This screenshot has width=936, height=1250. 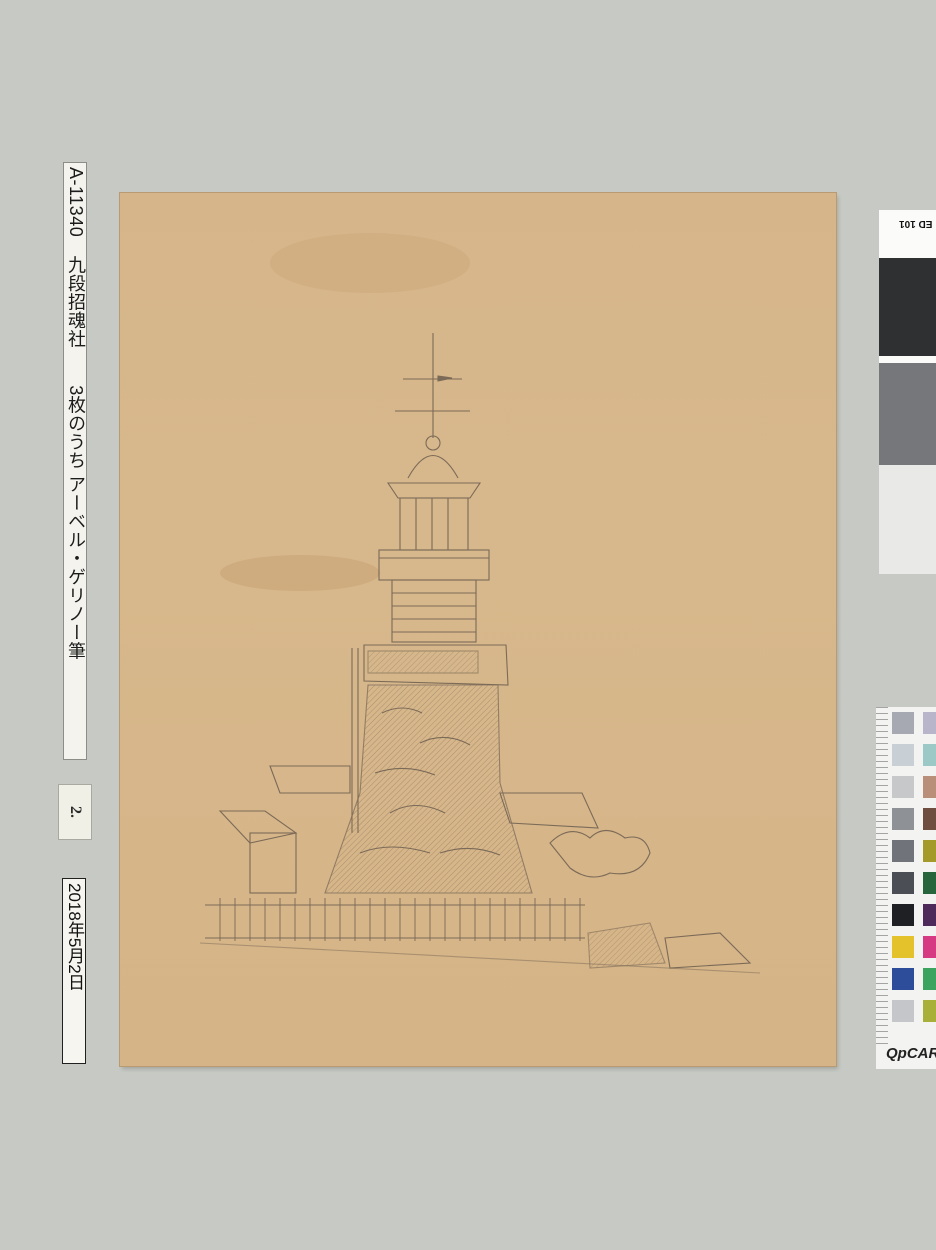 What do you see at coordinates (907, 519) in the screenshot?
I see `gray-block-light` at bounding box center [907, 519].